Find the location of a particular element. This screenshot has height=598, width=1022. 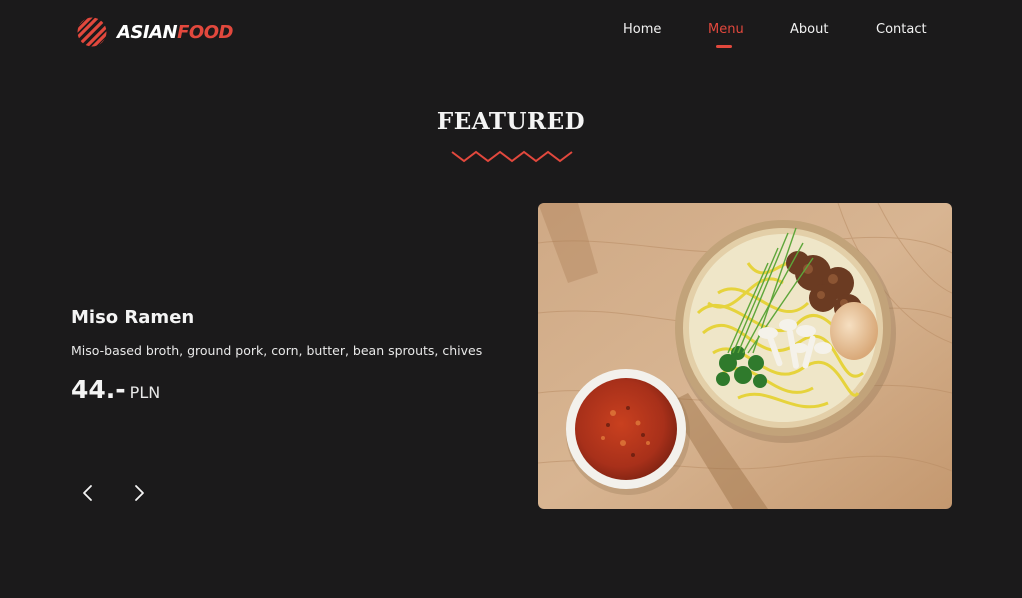

zigzag-divider is located at coordinates (512, 156).